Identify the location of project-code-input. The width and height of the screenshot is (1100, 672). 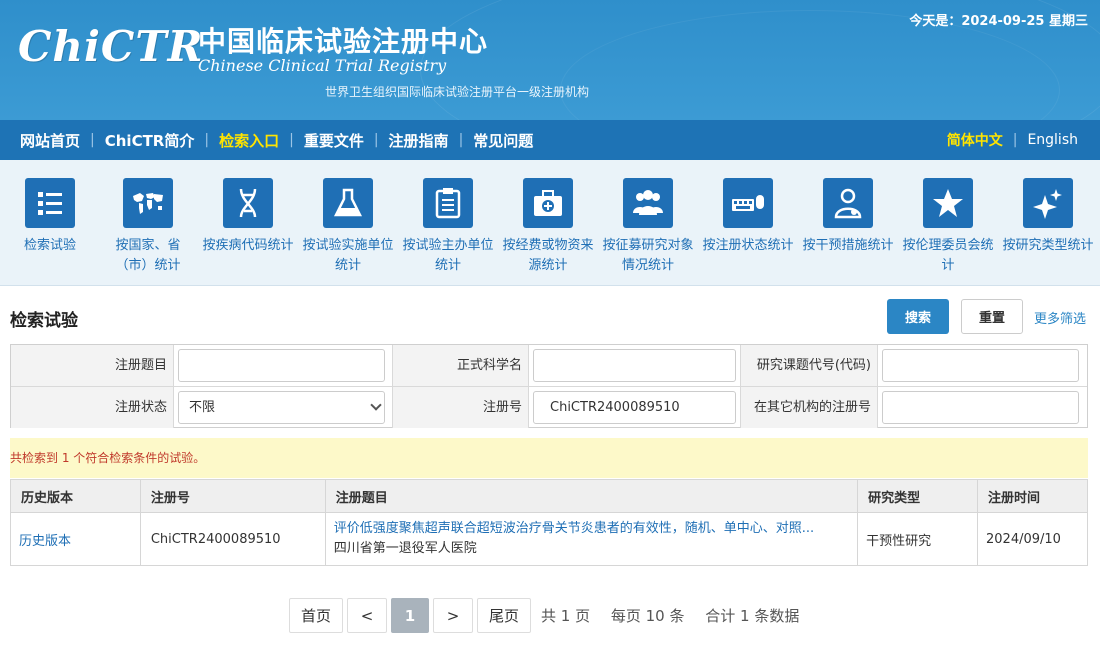
(980, 365).